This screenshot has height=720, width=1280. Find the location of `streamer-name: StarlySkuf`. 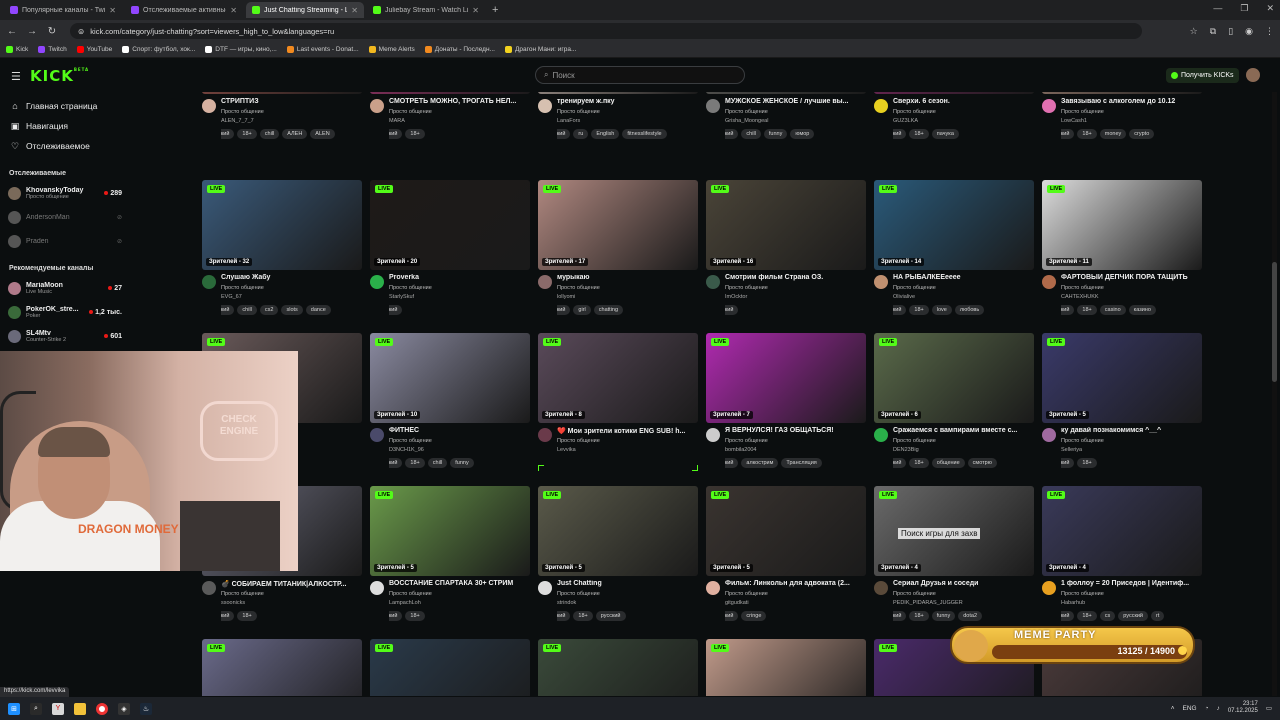

streamer-name: StarlySkuf is located at coordinates (460, 297).